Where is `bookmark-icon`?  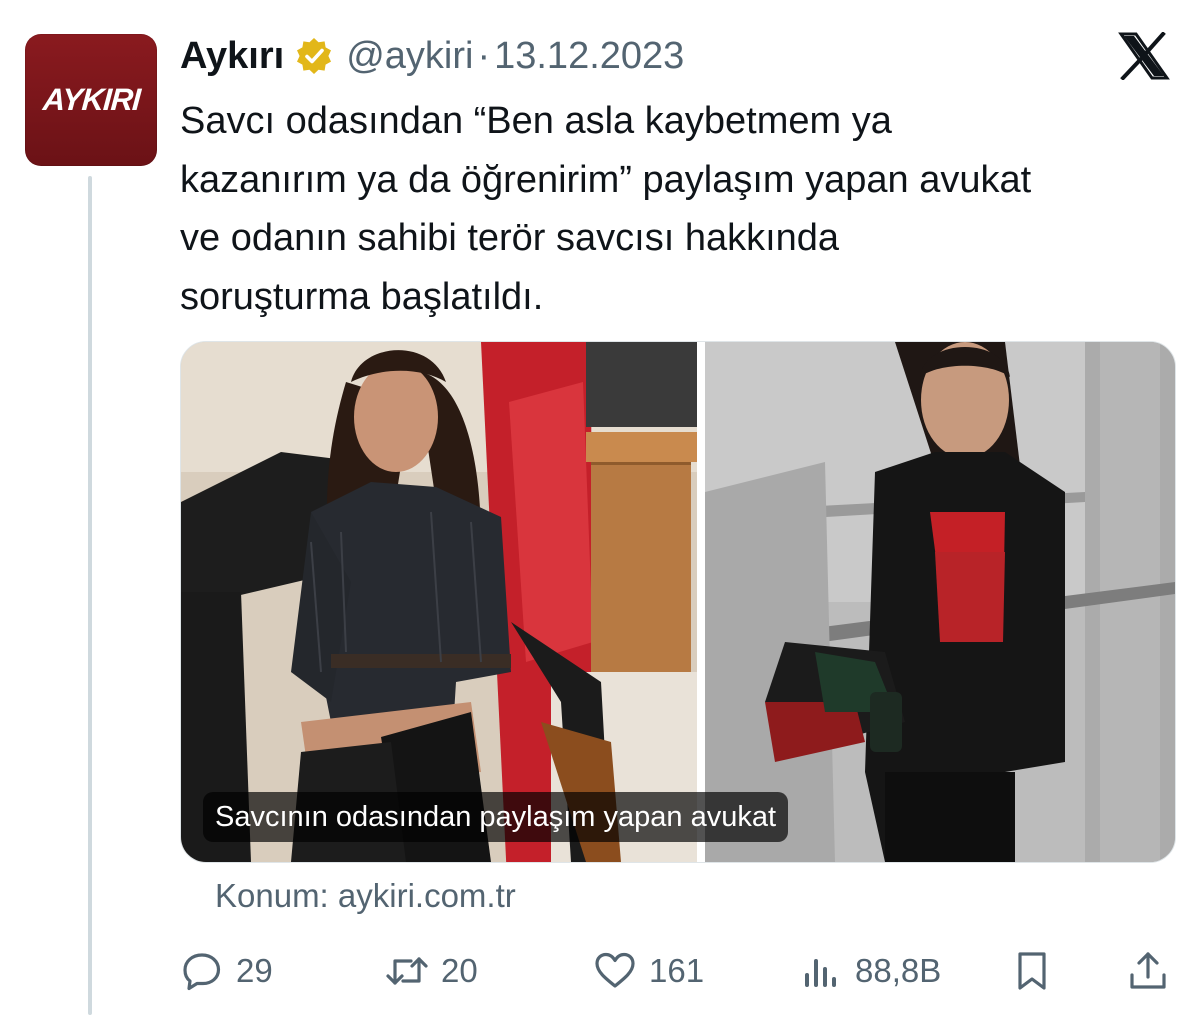 bookmark-icon is located at coordinates (1032, 971).